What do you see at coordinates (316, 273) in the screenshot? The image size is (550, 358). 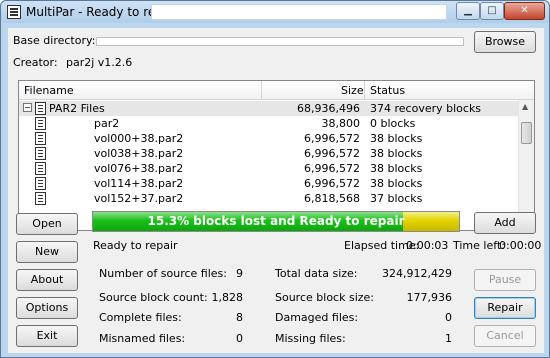 I see `total-size-label: Total data size:` at bounding box center [316, 273].